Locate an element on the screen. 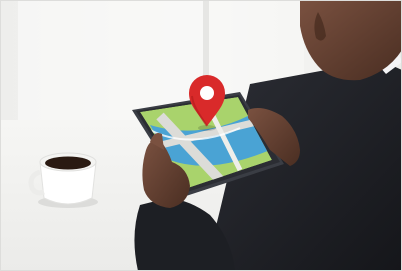 The width and height of the screenshot is (402, 271). coffee is located at coordinates (68, 163).